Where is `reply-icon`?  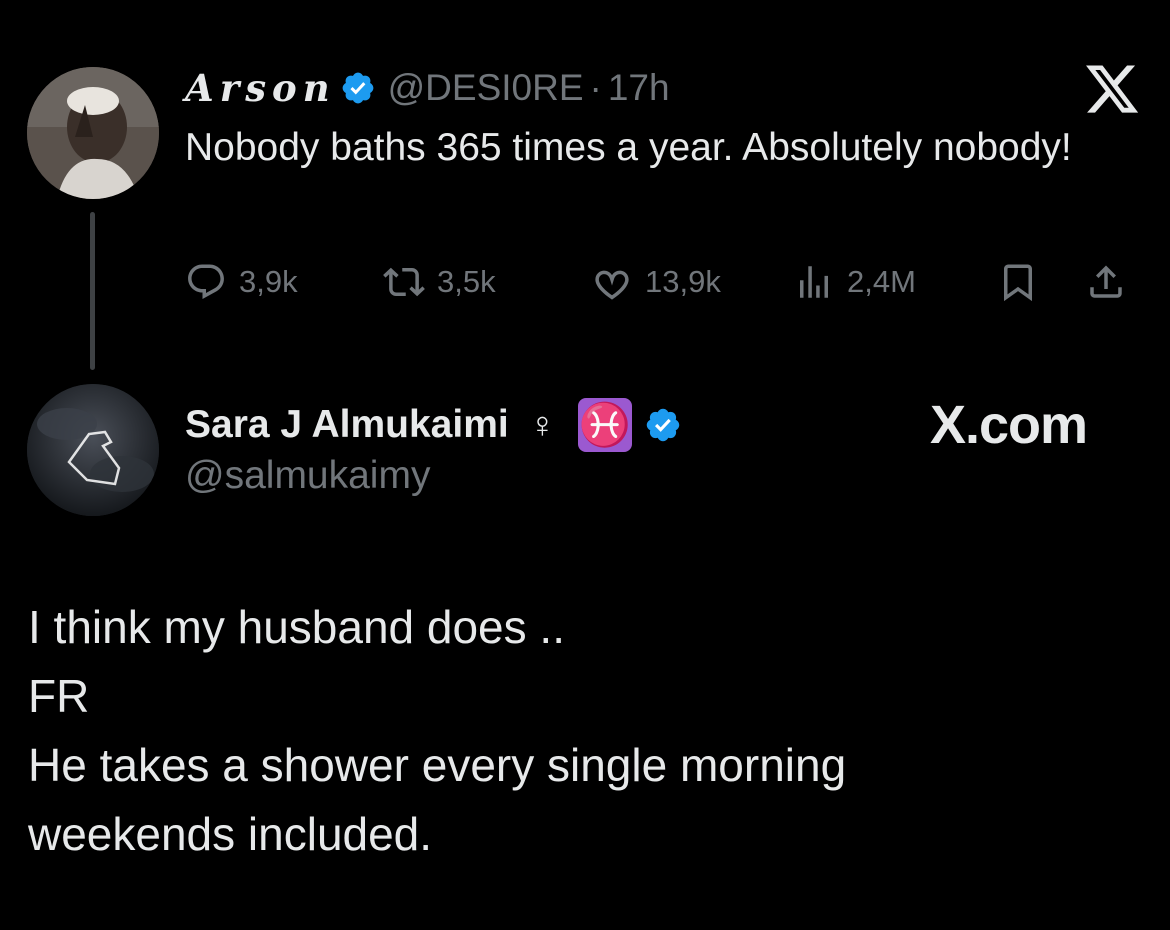
reply-icon is located at coordinates (206, 281).